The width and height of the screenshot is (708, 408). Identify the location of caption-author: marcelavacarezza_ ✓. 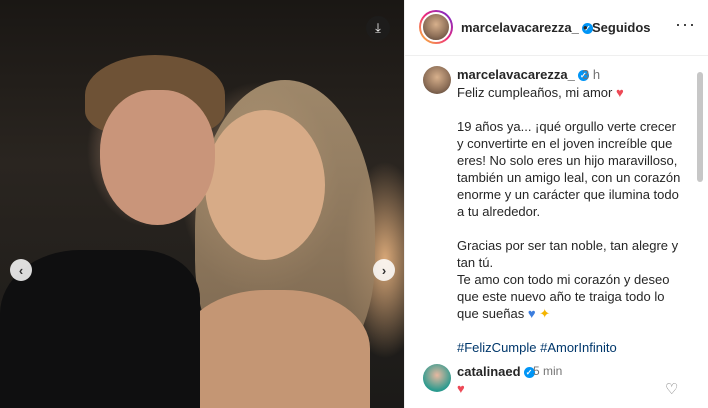
(523, 74).